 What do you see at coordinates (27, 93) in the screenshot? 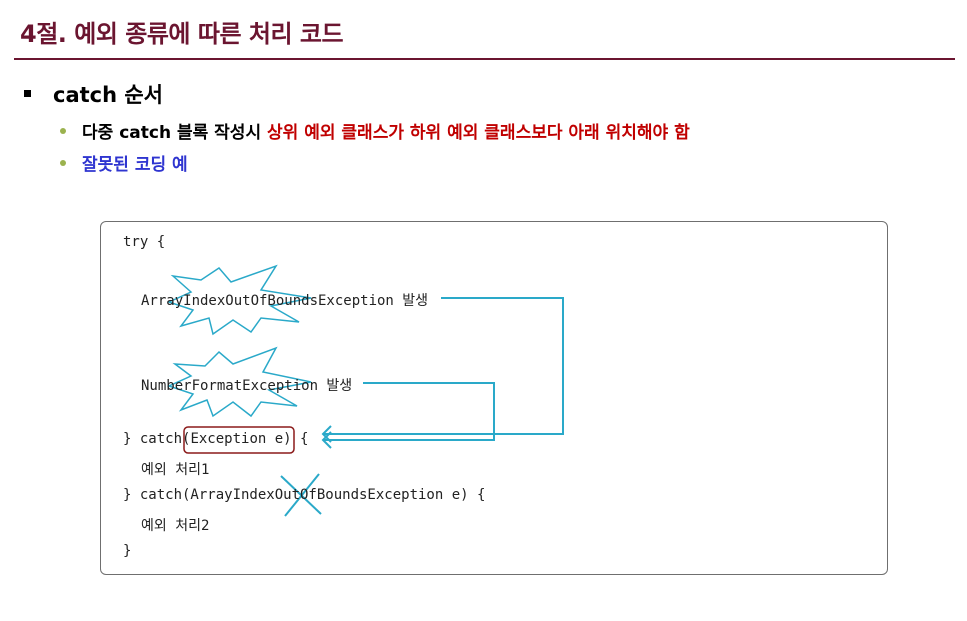
I see `square-bullet-icon` at bounding box center [27, 93].